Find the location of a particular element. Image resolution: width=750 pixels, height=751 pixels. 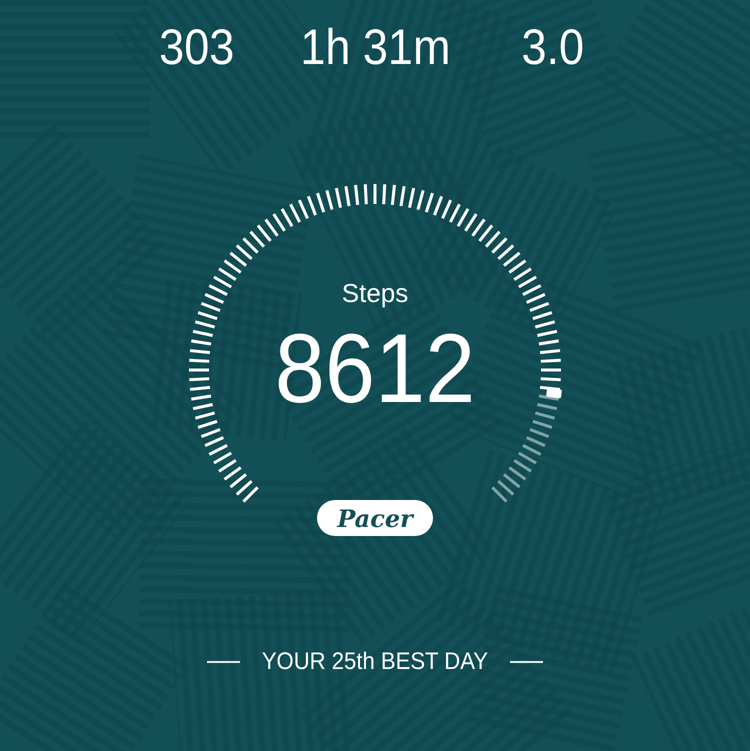

steps-label: Steps is located at coordinates (375, 293).